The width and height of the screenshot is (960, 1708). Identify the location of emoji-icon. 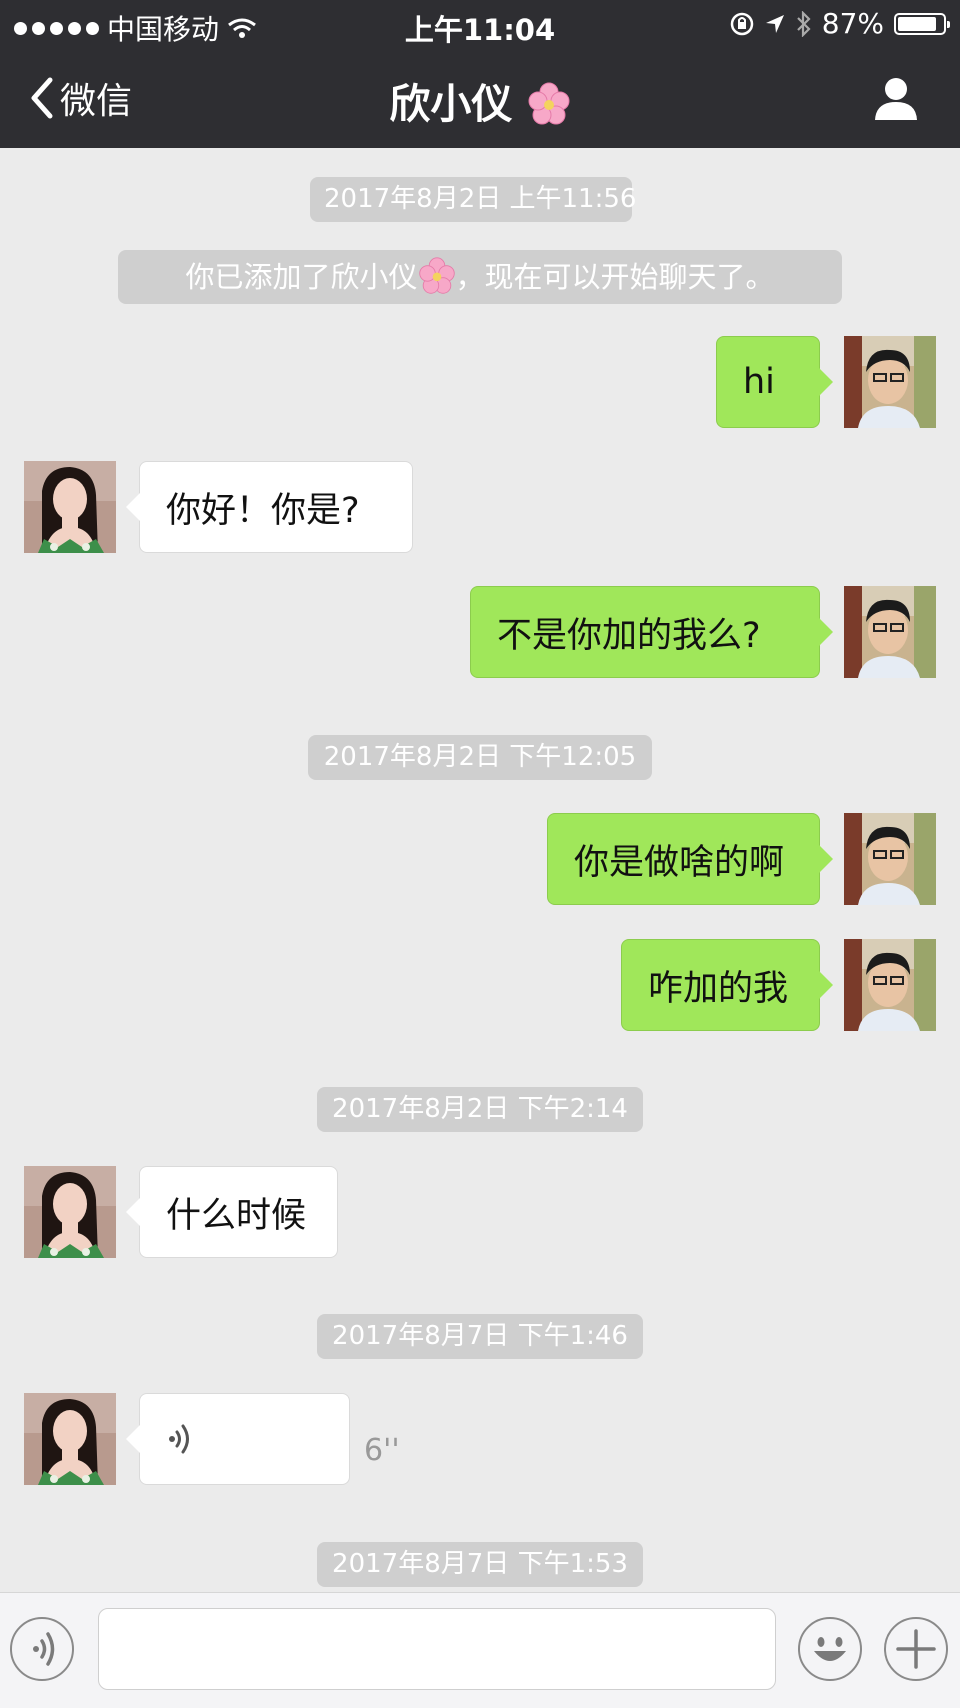
(830, 1649).